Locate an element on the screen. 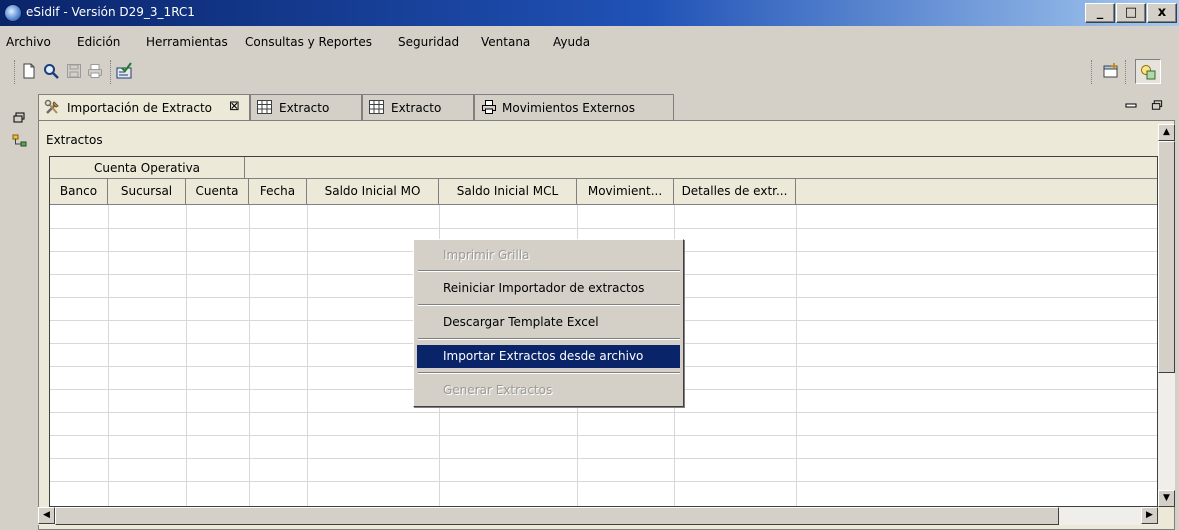 This screenshot has height=530, width=1179. horizontal-scrollbar: ◀ ▶ is located at coordinates (598, 516).